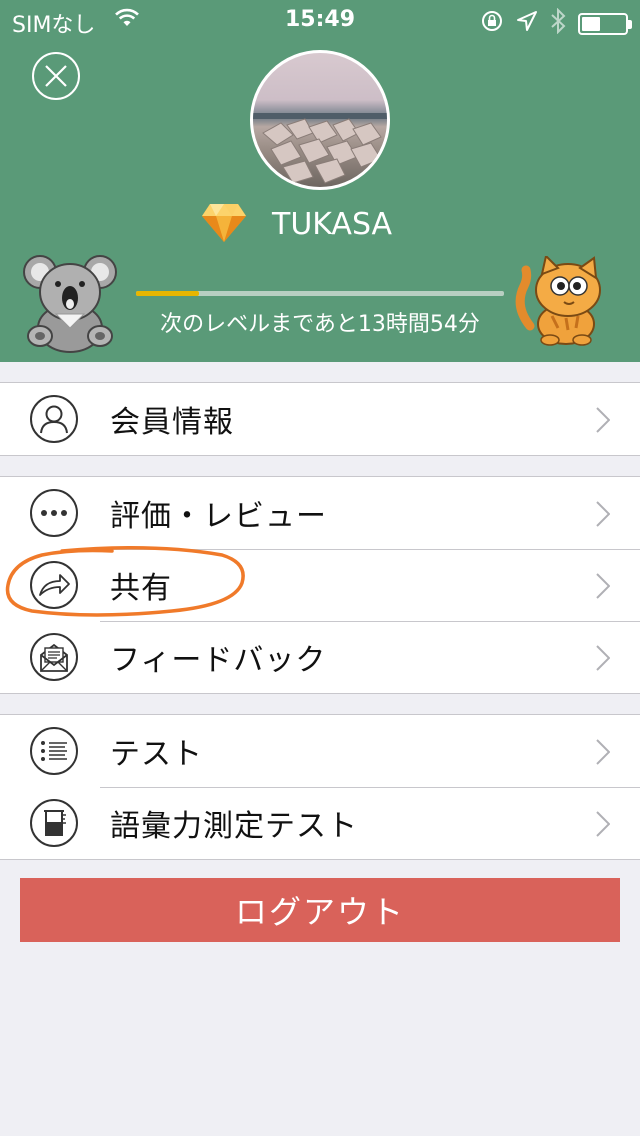 Image resolution: width=640 pixels, height=1136 pixels. What do you see at coordinates (605, 24) in the screenshot?
I see `battery-icon` at bounding box center [605, 24].